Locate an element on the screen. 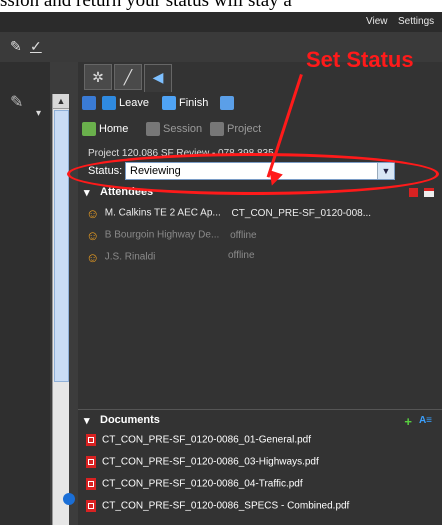  menu-view: View is located at coordinates (377, 21).